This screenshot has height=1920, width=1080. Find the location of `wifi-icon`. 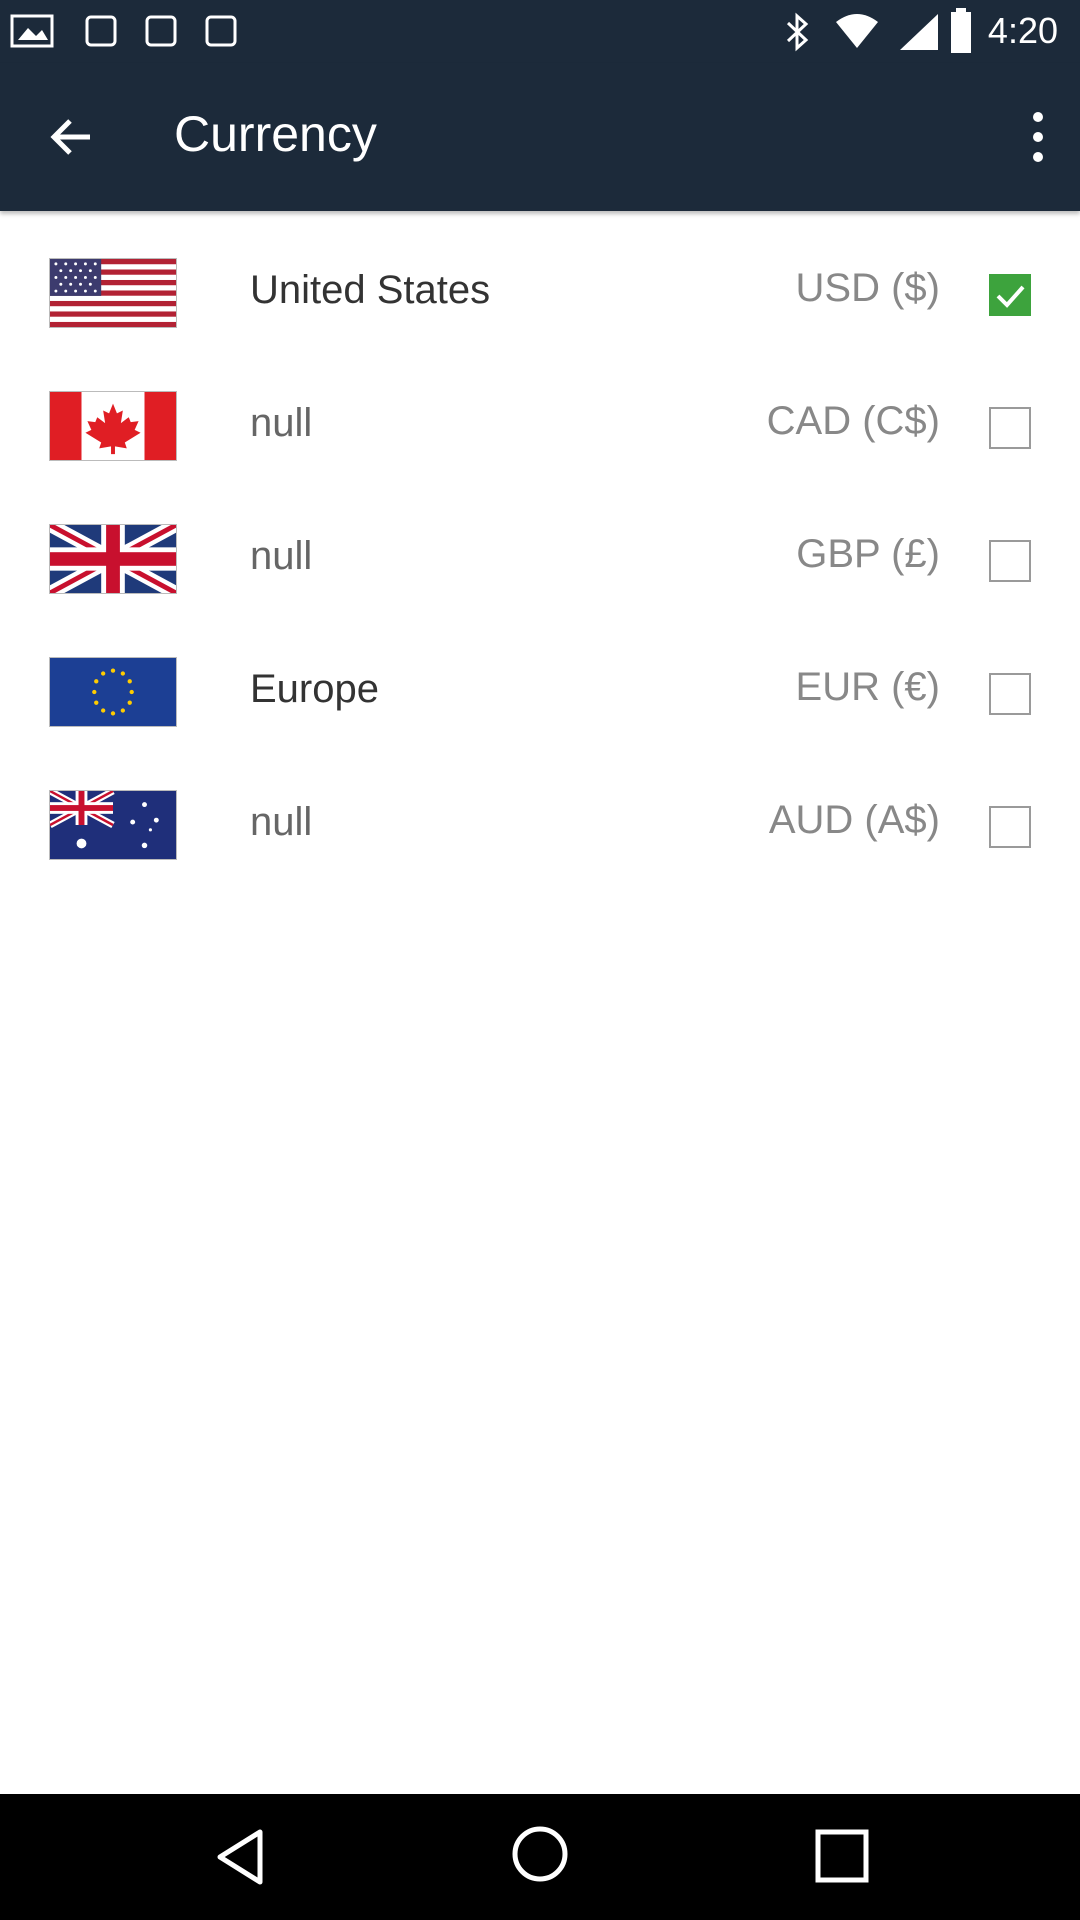

wifi-icon is located at coordinates (857, 31).